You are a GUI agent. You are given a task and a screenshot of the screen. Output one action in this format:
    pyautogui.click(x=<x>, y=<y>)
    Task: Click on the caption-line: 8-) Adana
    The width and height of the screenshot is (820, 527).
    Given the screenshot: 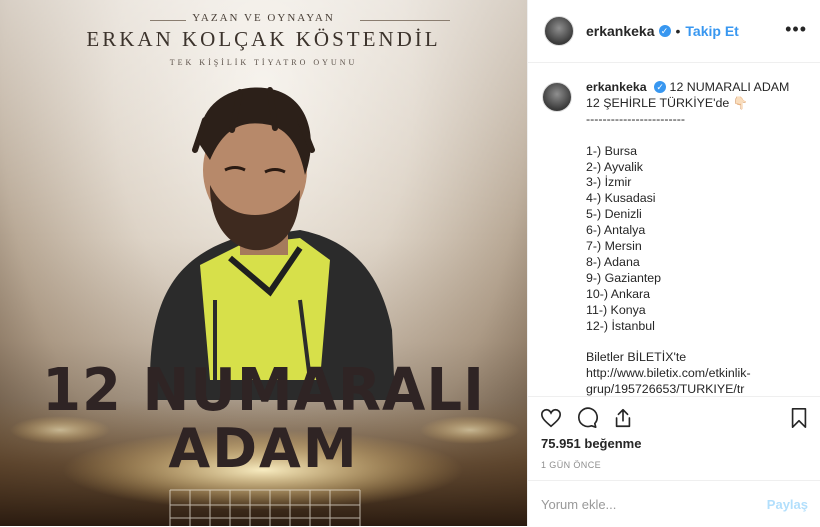 What is the action you would take?
    pyautogui.click(x=613, y=261)
    